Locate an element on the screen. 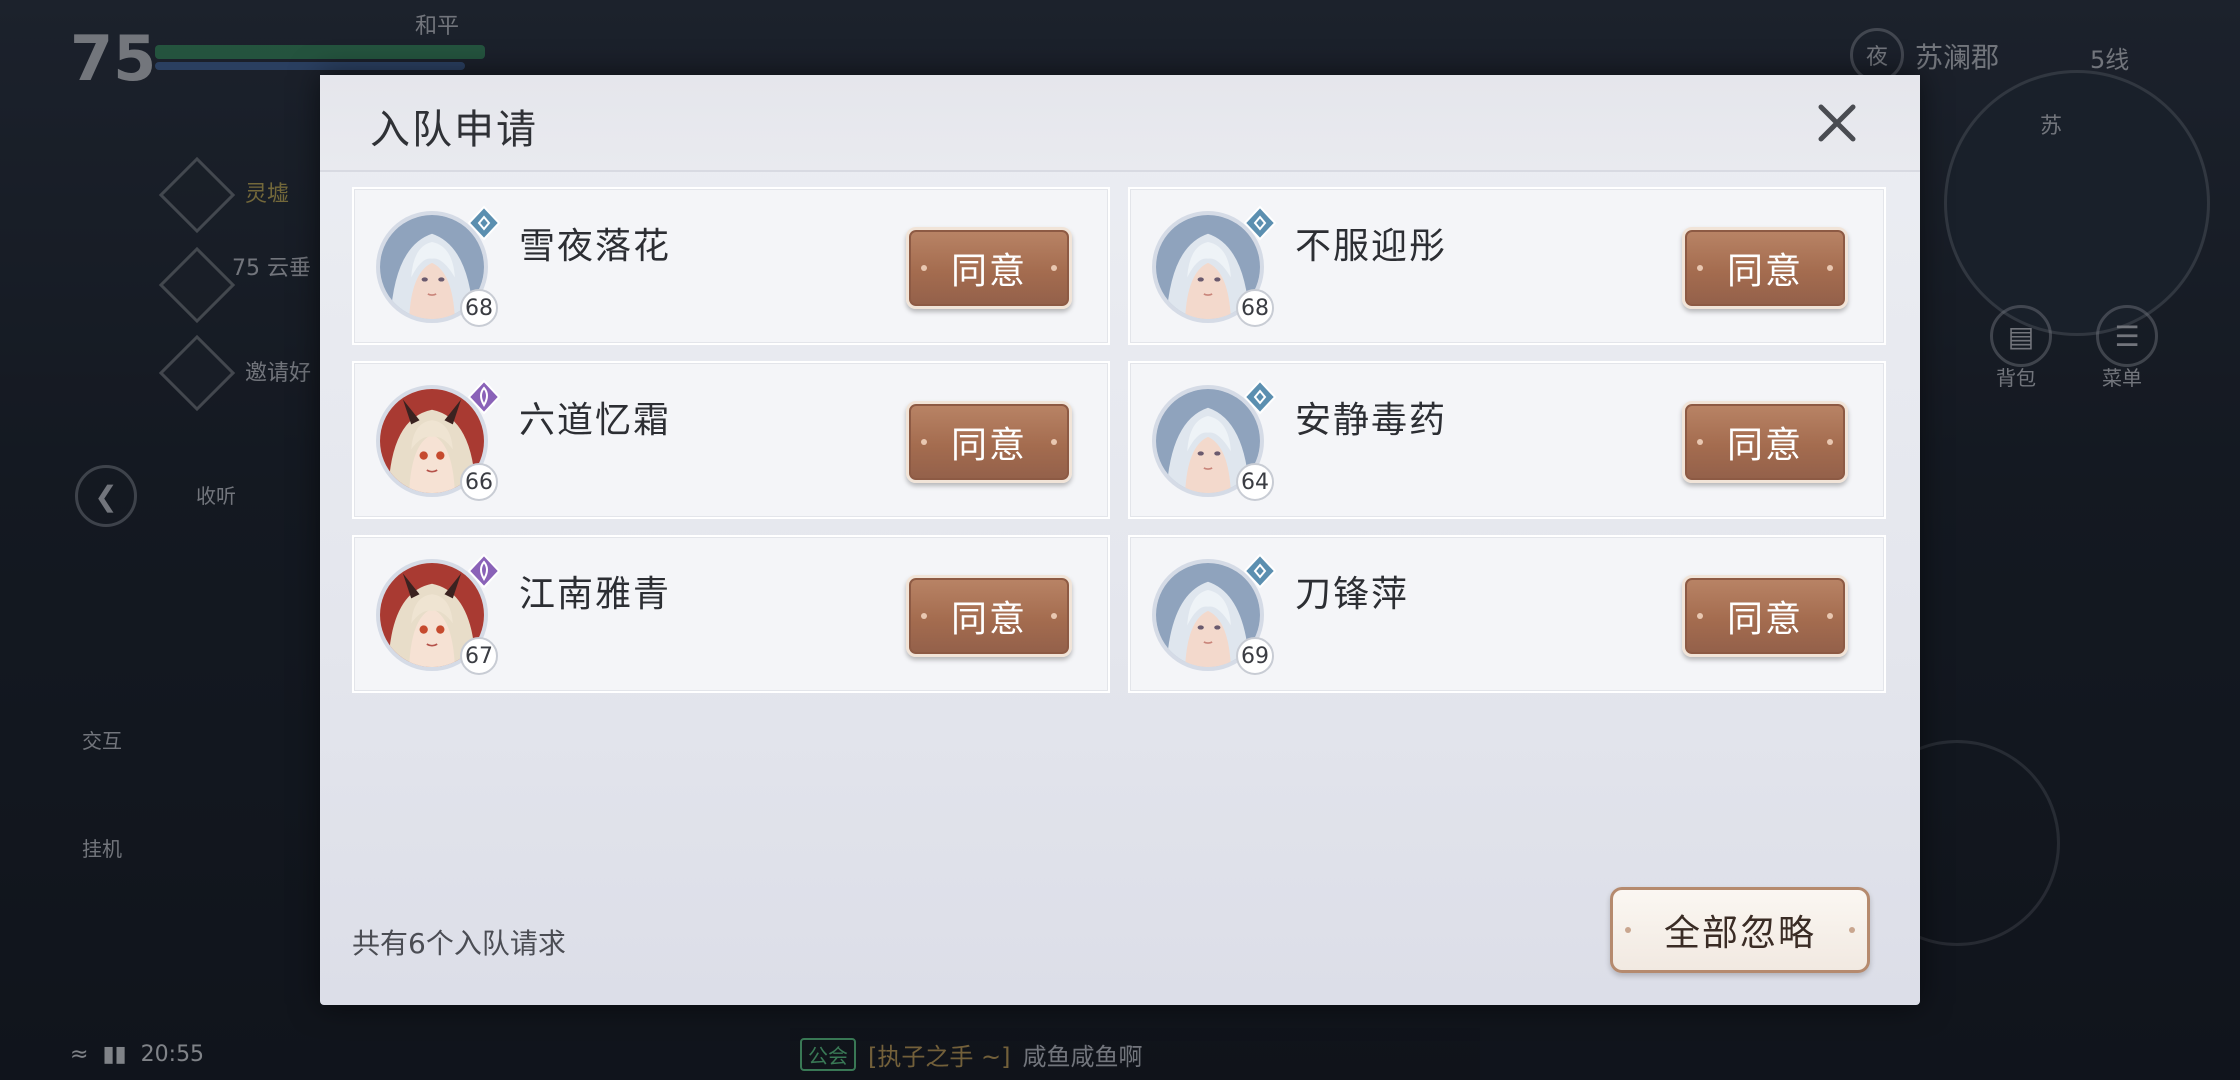  request-card: 68 雪夜落花 同意 is located at coordinates (731, 266).